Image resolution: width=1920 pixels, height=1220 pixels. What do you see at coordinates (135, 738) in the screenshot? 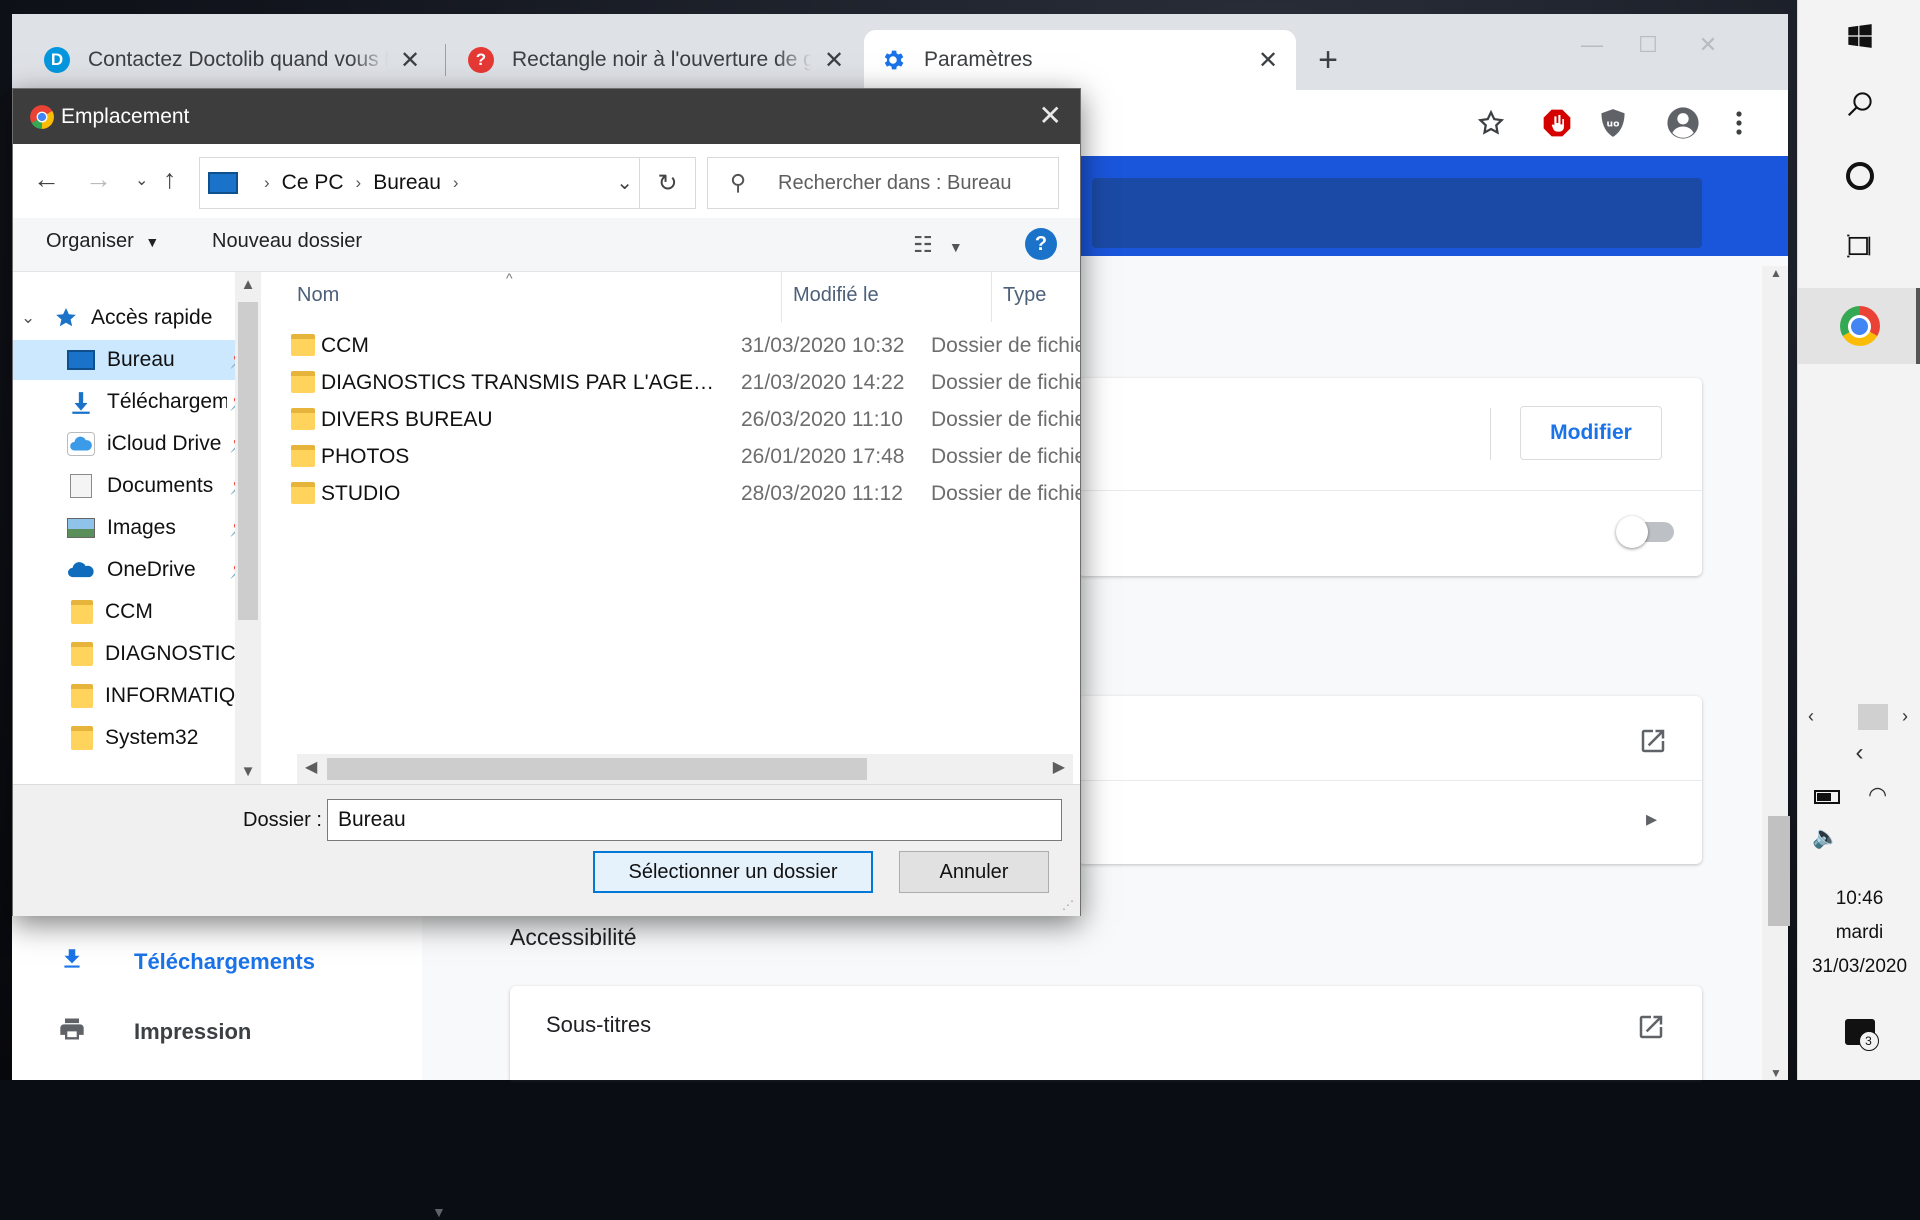
I see `tree-item-system32: System32` at bounding box center [135, 738].